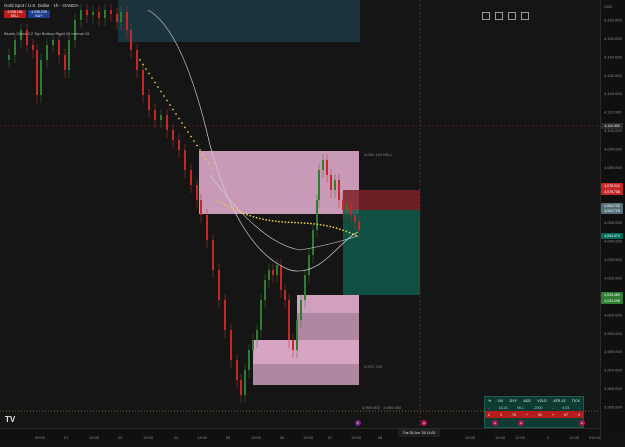 This screenshot has height=447, width=625. What do you see at coordinates (378, 154) in the screenshot?
I see `zone-top-label: 4,081.134 SELL` at bounding box center [378, 154].